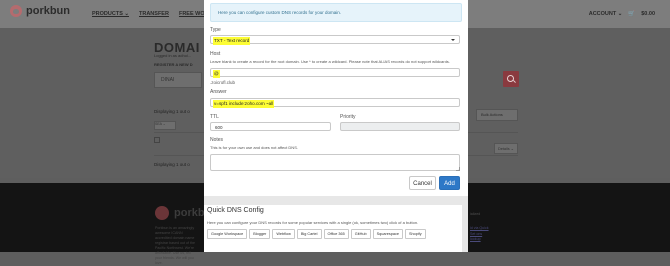  Describe the element at coordinates (400, 126) in the screenshot. I see `priority-input` at that location.